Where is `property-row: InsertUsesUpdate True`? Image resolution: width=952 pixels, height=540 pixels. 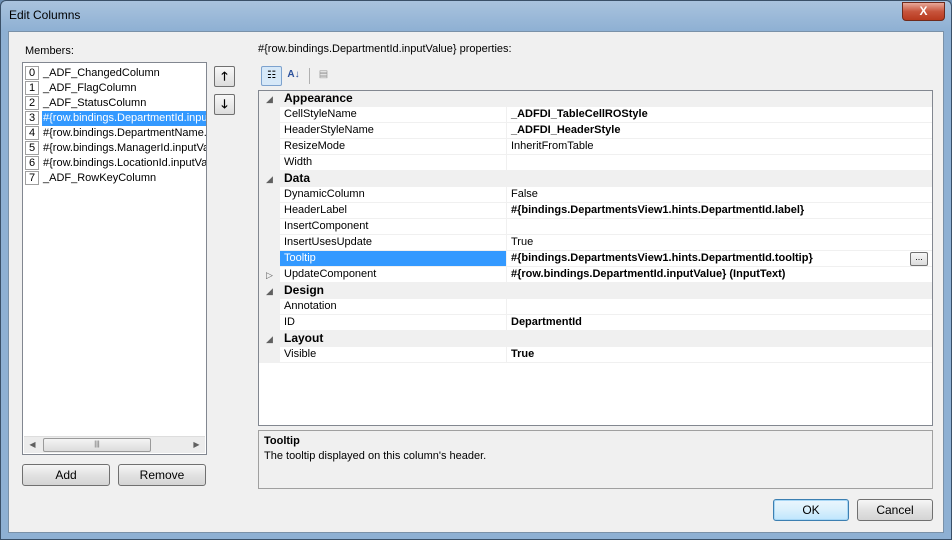
property-row: InsertUsesUpdate True is located at coordinates (595, 243).